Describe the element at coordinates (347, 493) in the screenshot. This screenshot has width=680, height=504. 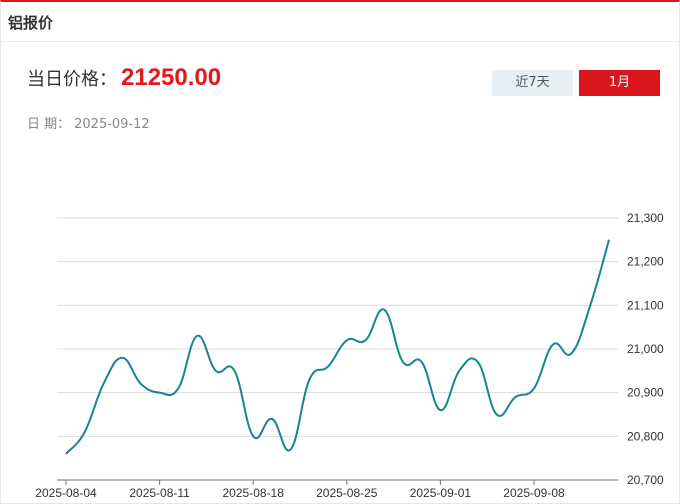
I see `x-tick-label: 2025-08-25` at that location.